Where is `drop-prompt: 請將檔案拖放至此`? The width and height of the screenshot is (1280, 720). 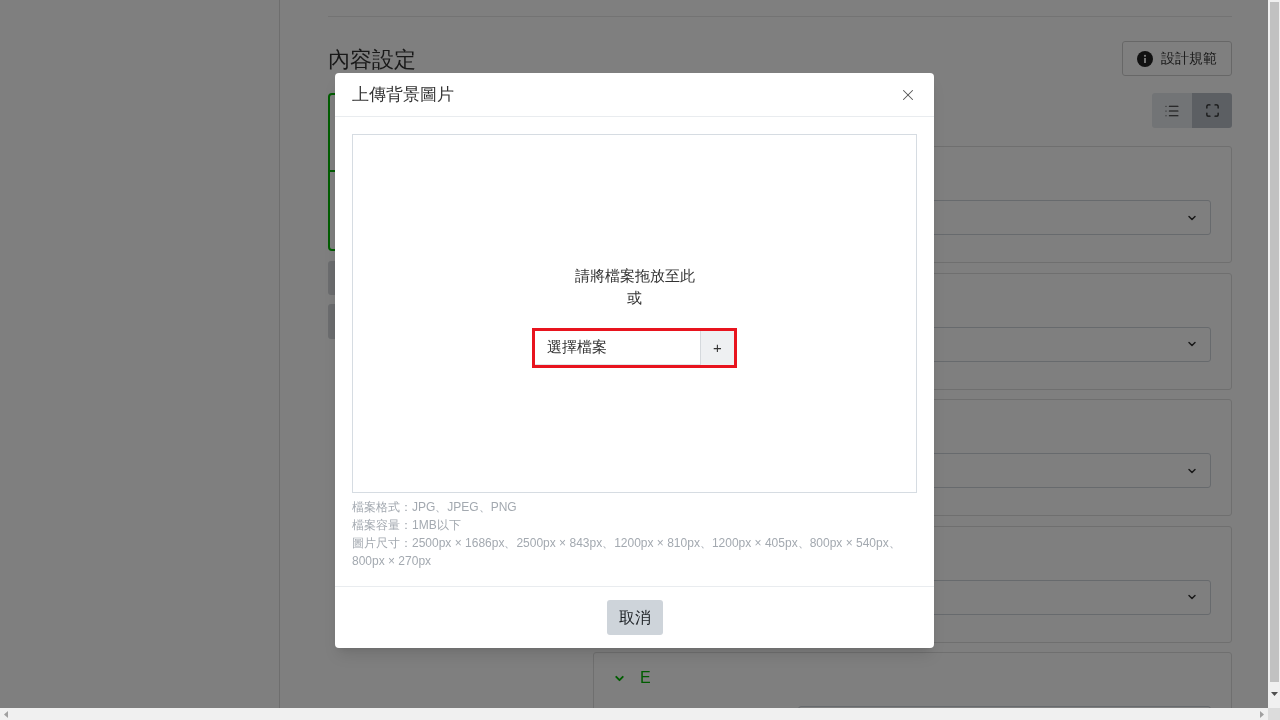 drop-prompt: 請將檔案拖放至此 is located at coordinates (634, 276).